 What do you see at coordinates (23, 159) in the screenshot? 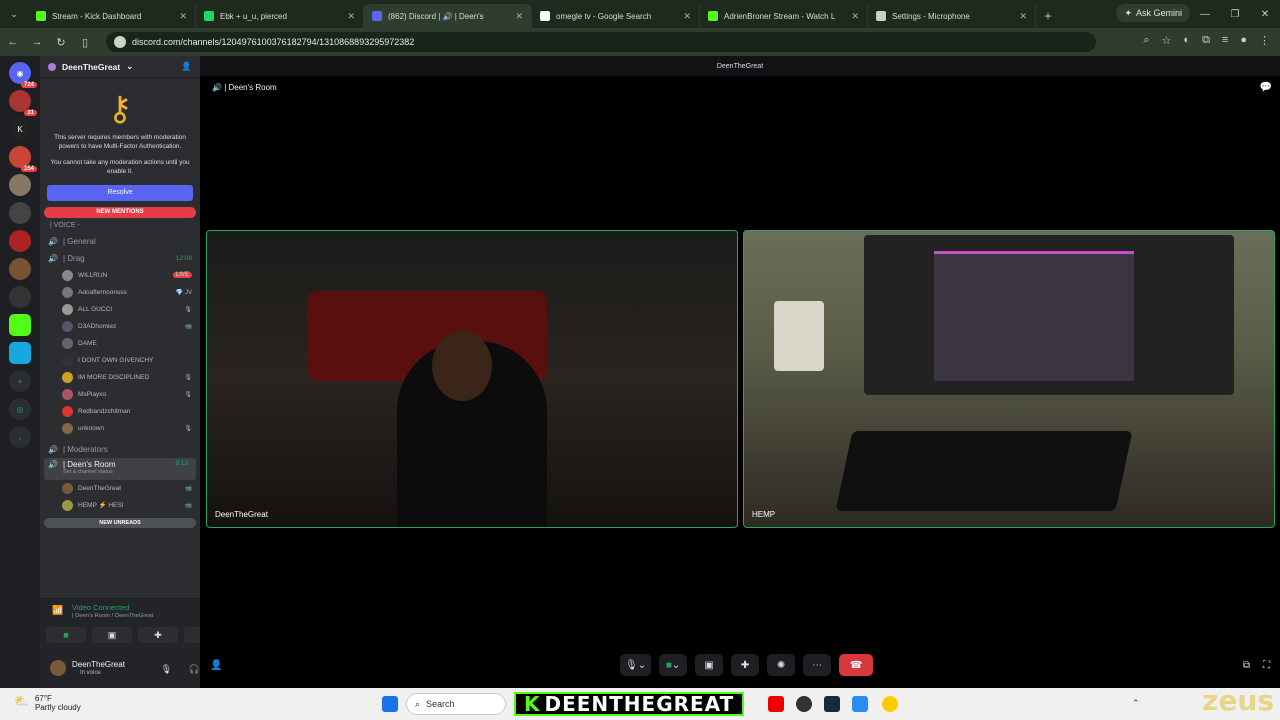
I see `server-icon: 154` at bounding box center [23, 159].